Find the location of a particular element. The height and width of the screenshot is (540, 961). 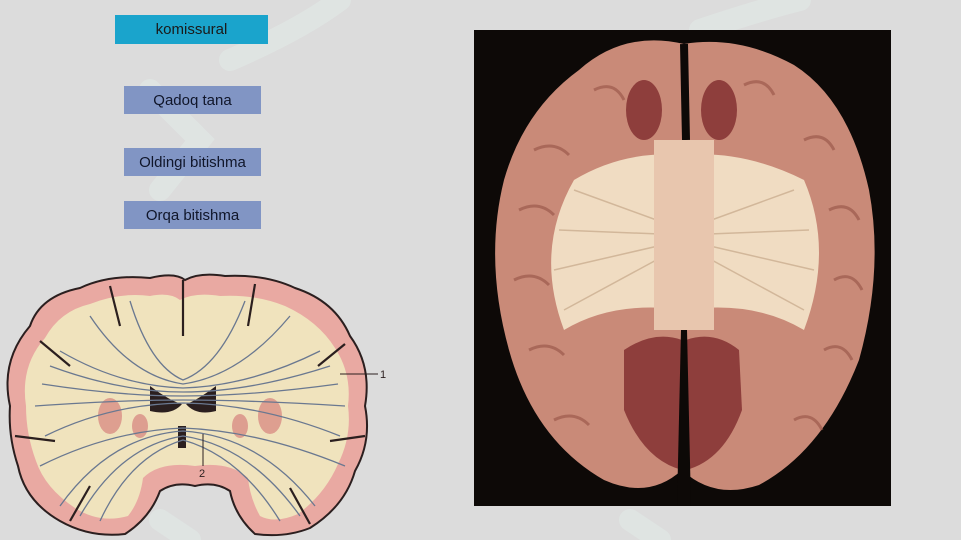

corpus-callosum-trunk is located at coordinates (684, 235).